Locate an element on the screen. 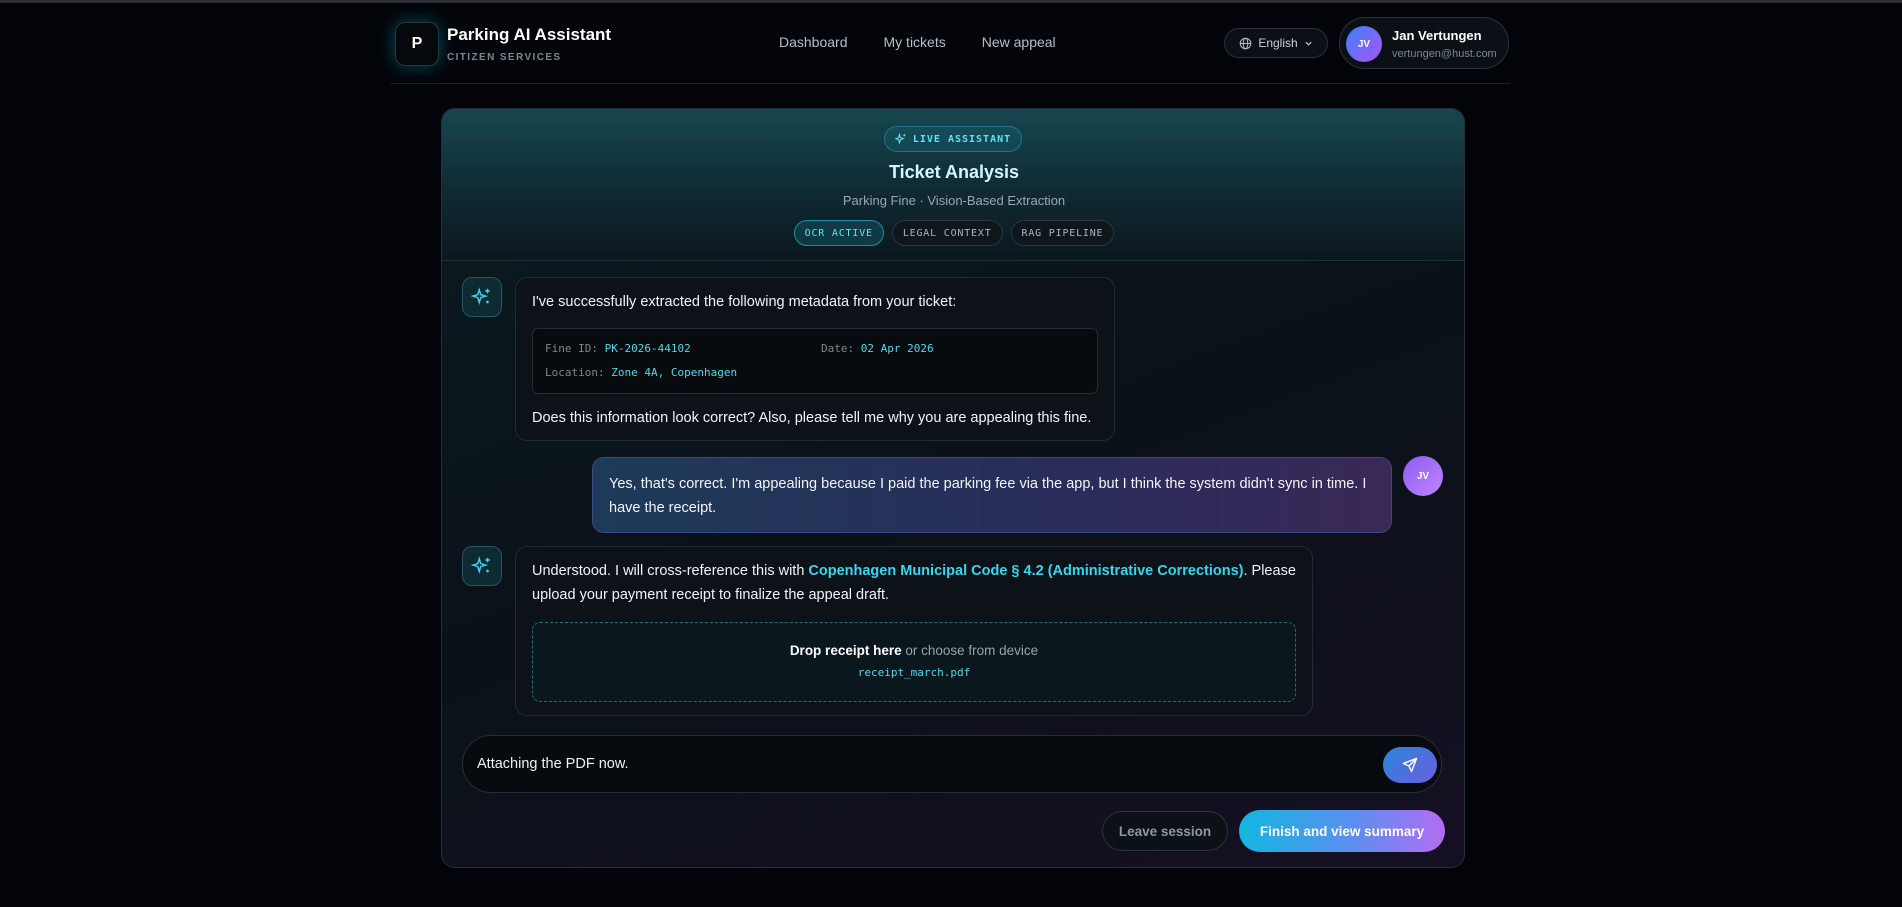  brand-subtitle: CITIZEN SERVICES is located at coordinates (504, 57).